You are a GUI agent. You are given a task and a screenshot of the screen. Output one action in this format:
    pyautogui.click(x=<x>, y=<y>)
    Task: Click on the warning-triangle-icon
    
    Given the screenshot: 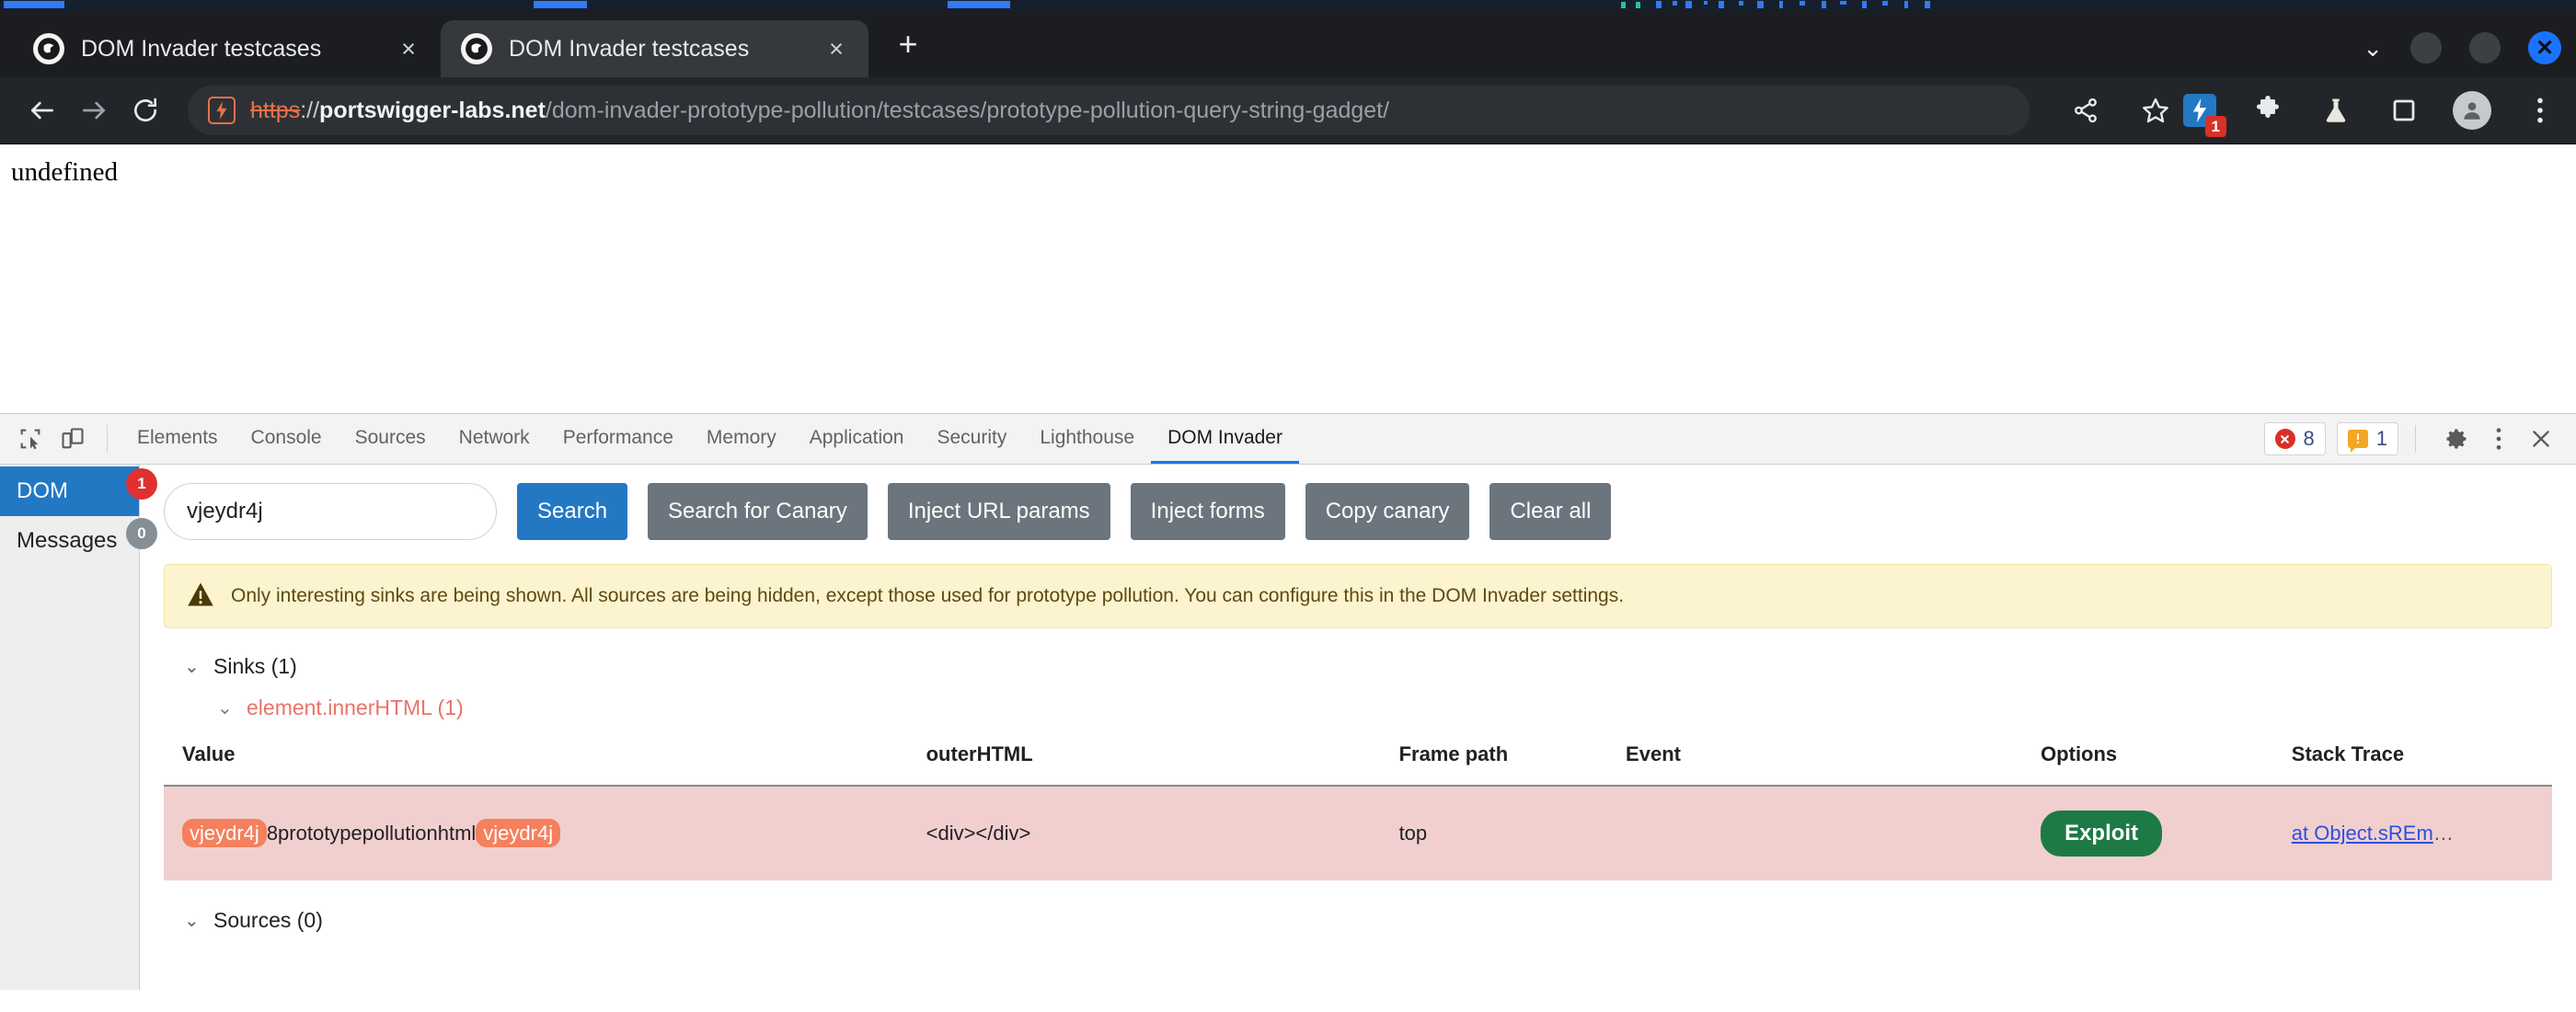 What is the action you would take?
    pyautogui.click(x=200, y=596)
    